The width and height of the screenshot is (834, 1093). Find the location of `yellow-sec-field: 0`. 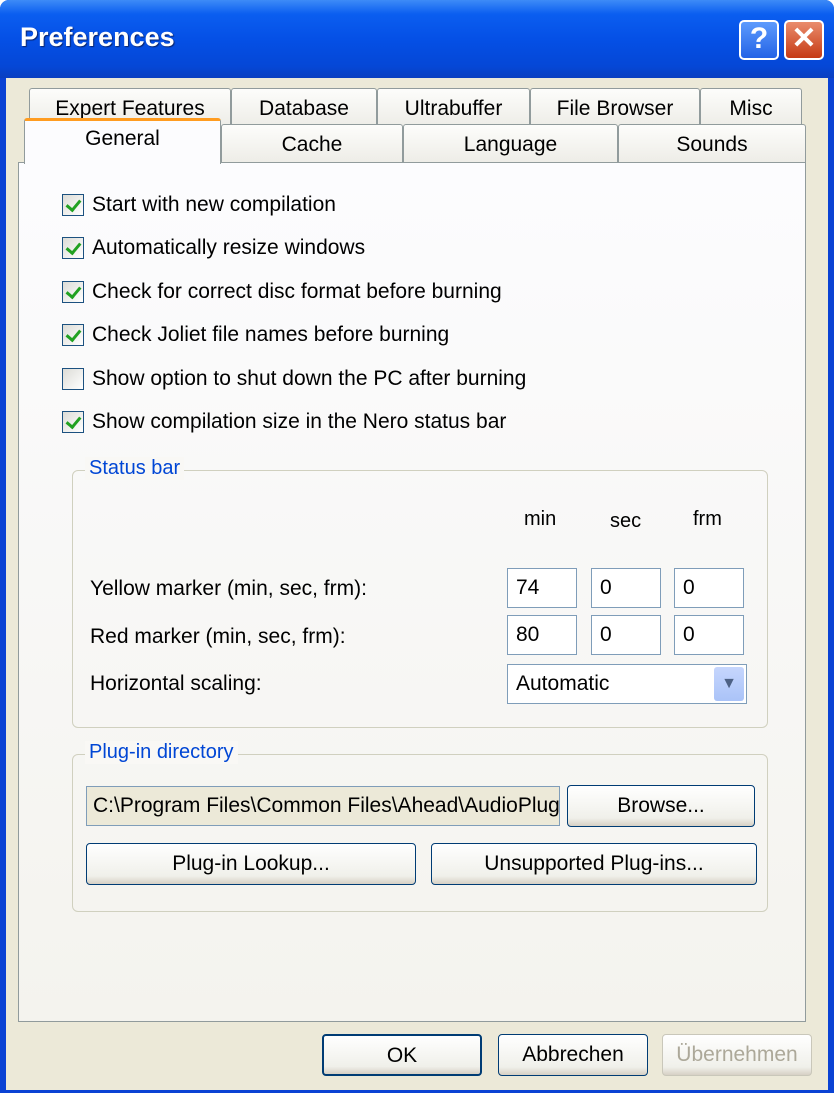

yellow-sec-field: 0 is located at coordinates (626, 588).